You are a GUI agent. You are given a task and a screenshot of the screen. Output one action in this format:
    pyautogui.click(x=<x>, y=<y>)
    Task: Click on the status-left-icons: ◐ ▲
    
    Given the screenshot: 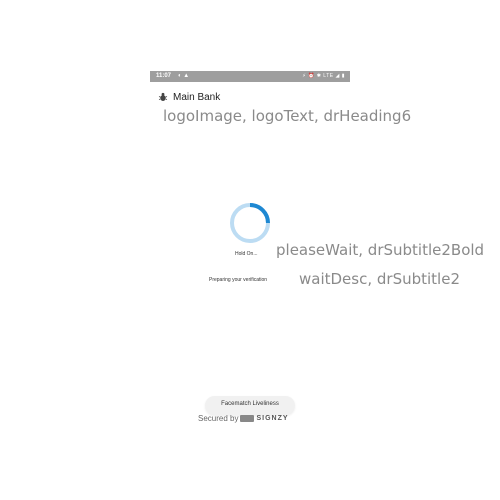 What is the action you would take?
    pyautogui.click(x=183, y=76)
    